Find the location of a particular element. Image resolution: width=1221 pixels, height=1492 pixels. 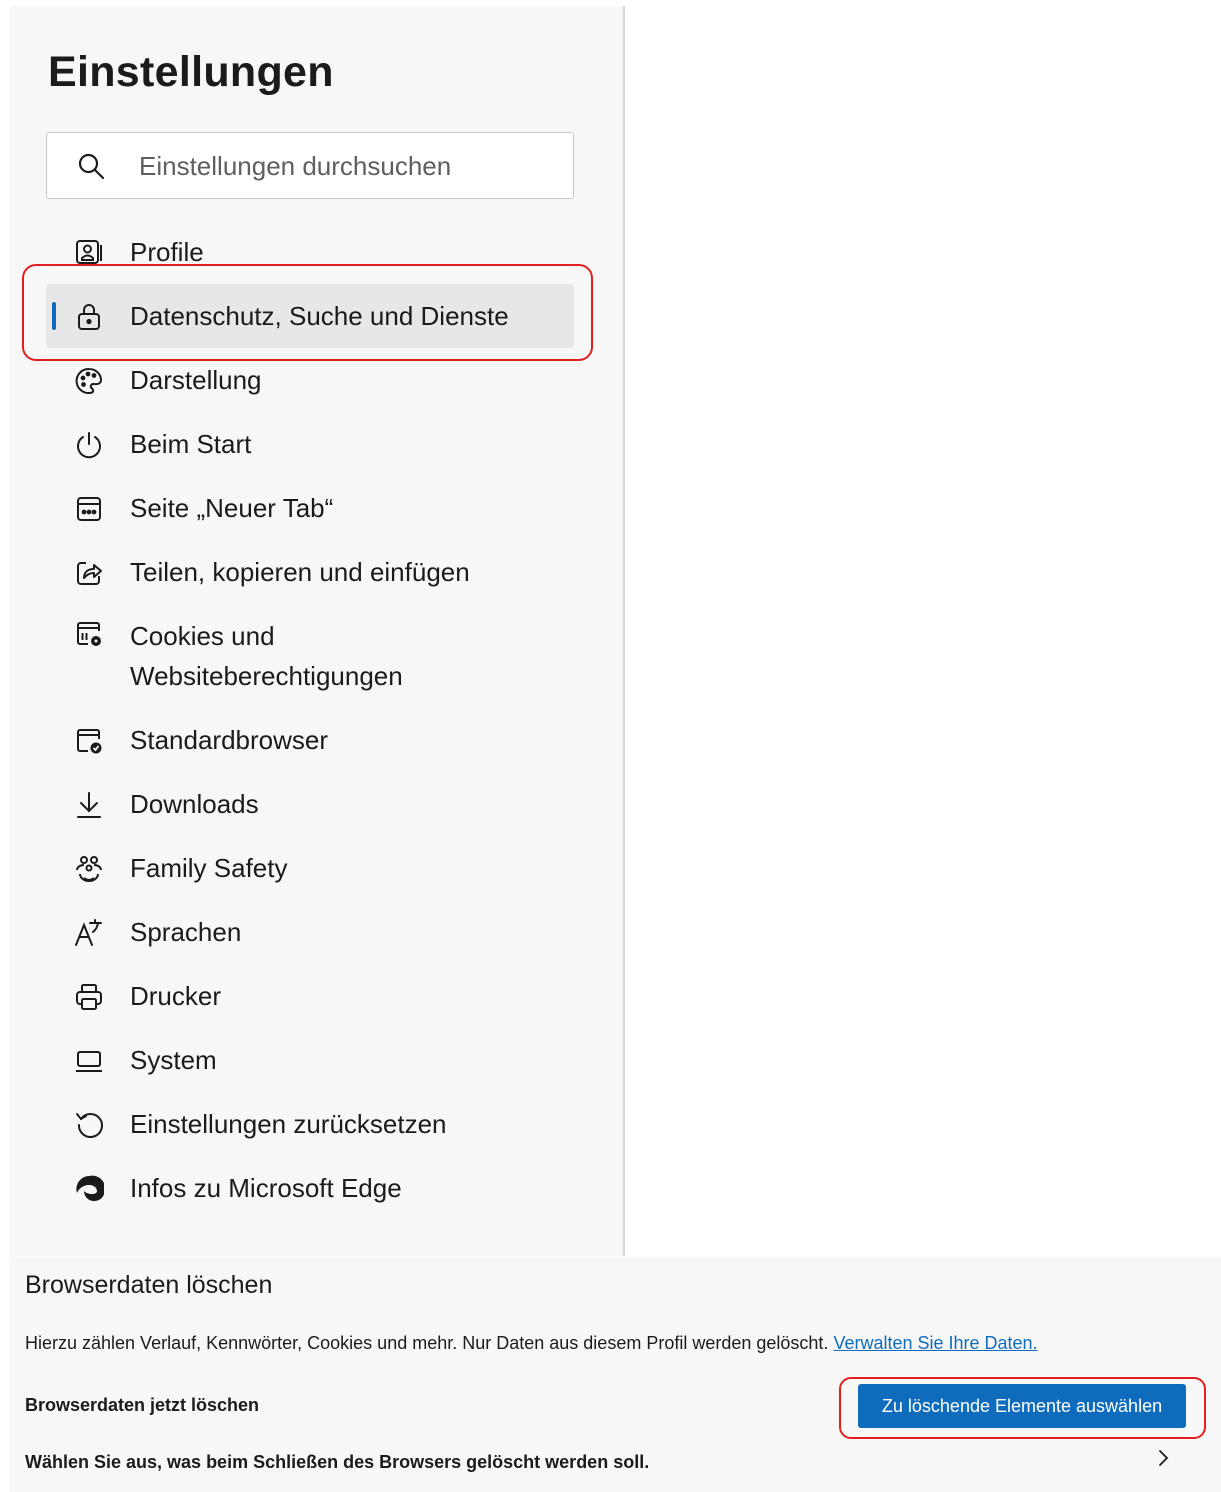

nav-item-family-safety: Family Safety is located at coordinates (310, 868).